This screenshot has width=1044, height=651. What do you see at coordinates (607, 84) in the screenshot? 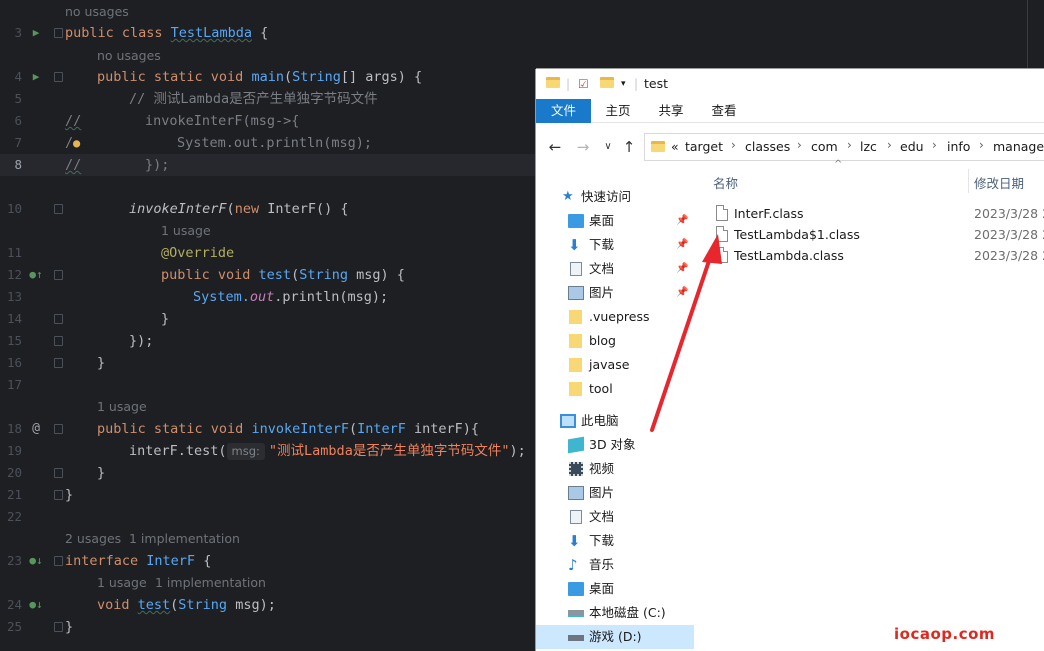
I see `new-folder-icon` at bounding box center [607, 84].